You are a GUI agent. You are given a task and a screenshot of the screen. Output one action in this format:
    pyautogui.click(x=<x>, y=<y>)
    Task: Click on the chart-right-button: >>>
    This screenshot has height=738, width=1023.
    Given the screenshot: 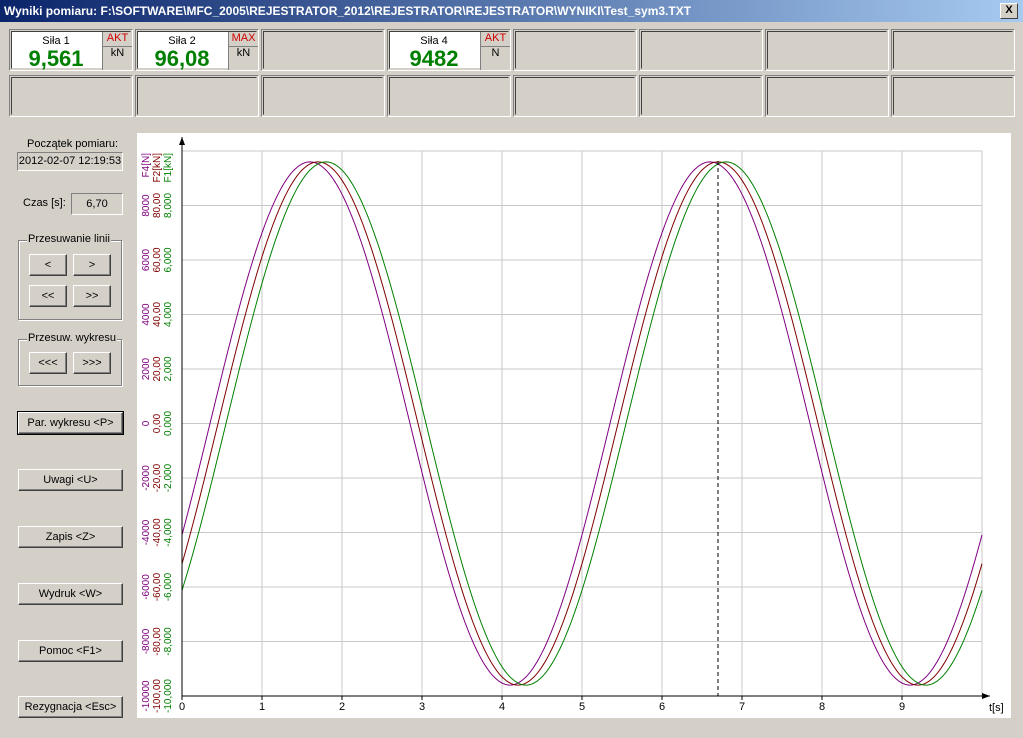 What is the action you would take?
    pyautogui.click(x=92, y=363)
    